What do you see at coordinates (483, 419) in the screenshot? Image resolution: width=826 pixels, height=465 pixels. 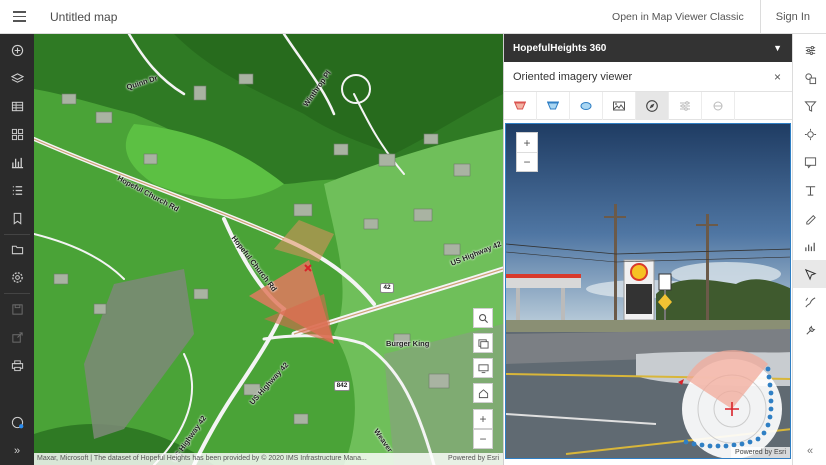 I see `zoom-in-button: +` at bounding box center [483, 419].